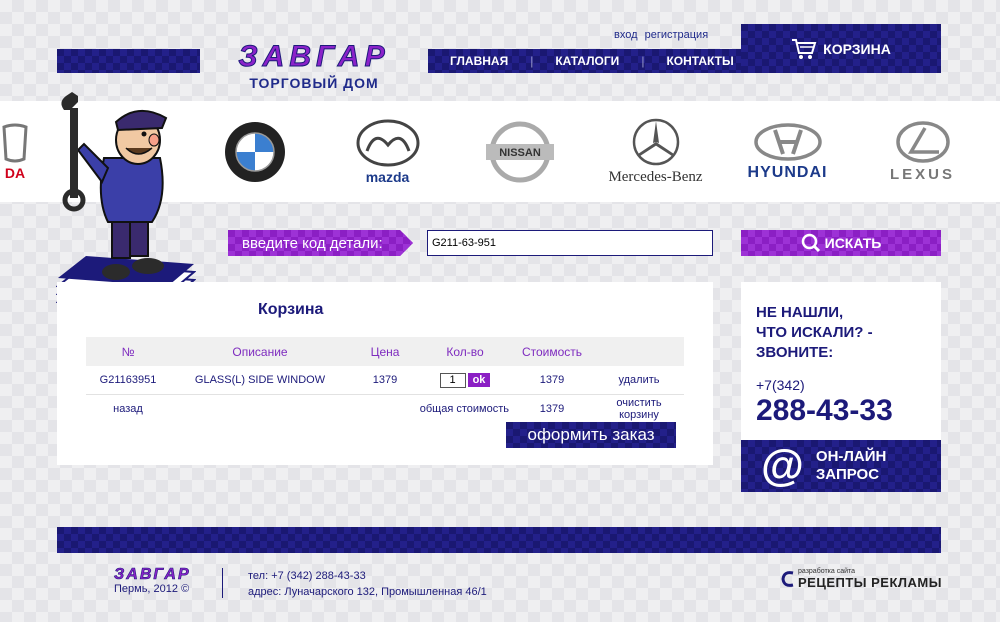 The width and height of the screenshot is (1000, 622). I want to click on footer-bar, so click(499, 540).